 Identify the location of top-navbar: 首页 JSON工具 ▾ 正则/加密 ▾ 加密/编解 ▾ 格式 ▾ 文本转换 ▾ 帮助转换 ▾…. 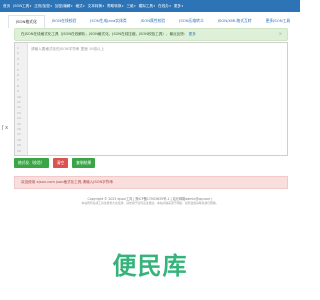
(150, 6).